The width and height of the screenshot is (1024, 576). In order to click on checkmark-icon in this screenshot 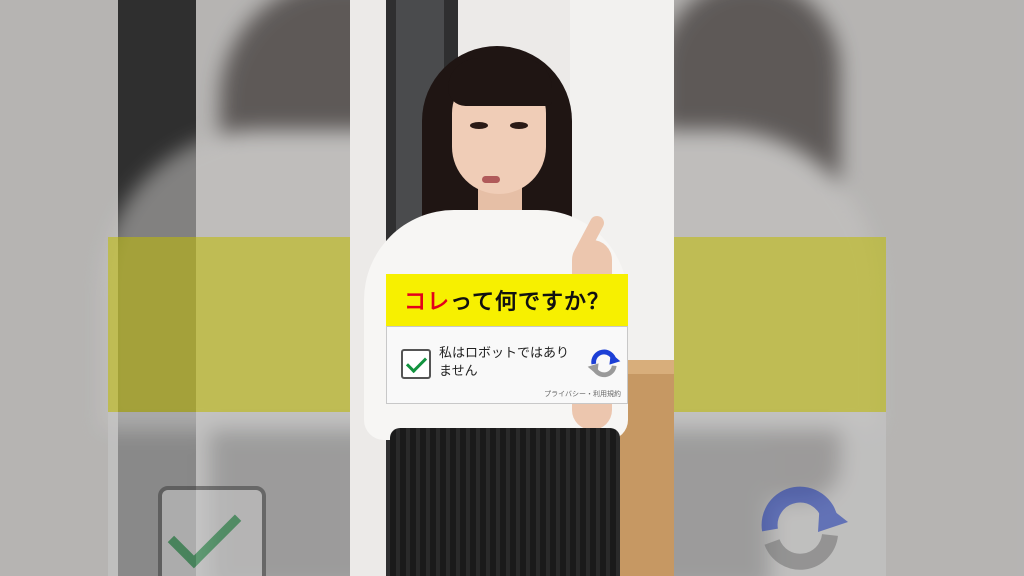, I will do `click(416, 362)`.